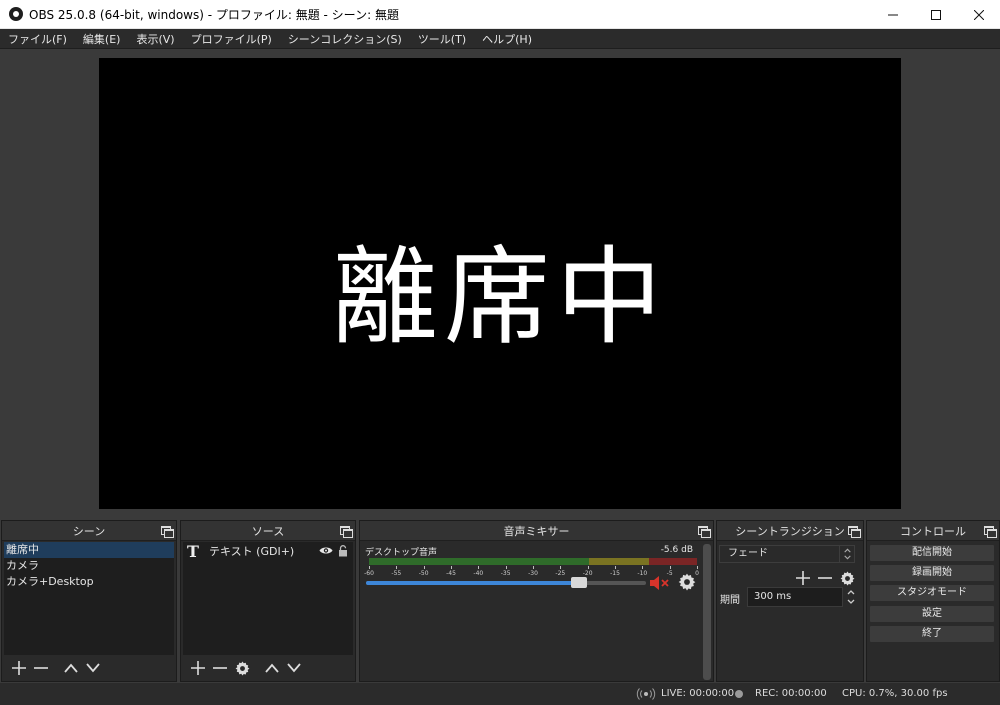 Image resolution: width=1000 pixels, height=705 pixels. What do you see at coordinates (343, 551) in the screenshot?
I see `unlocked-icon` at bounding box center [343, 551].